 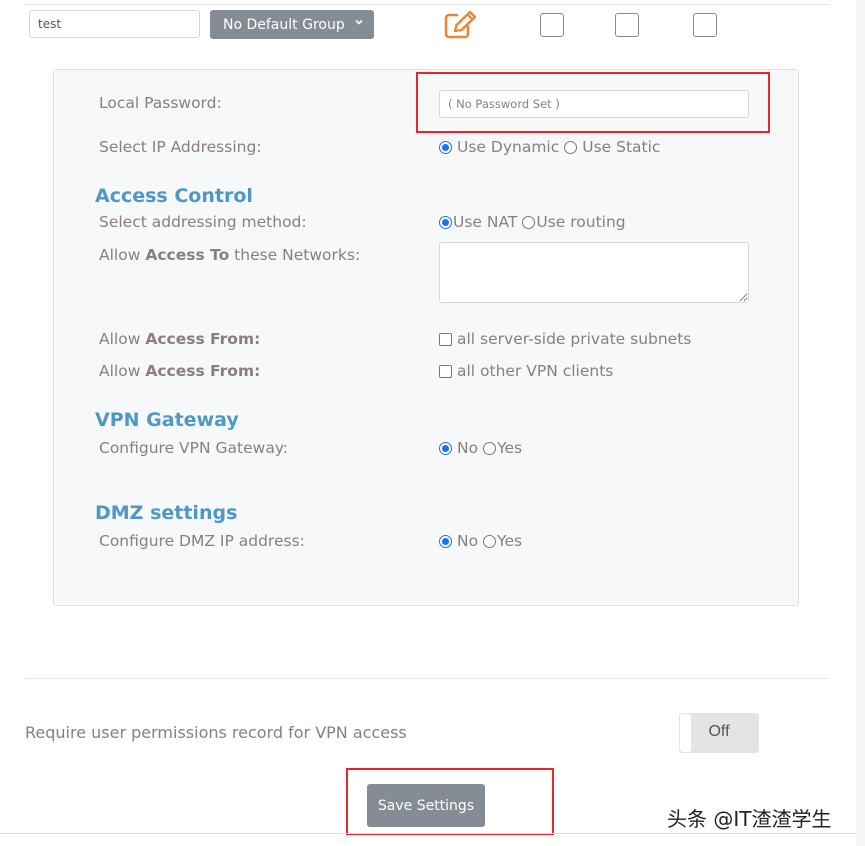 I want to click on radio-use-static, so click(x=571, y=147).